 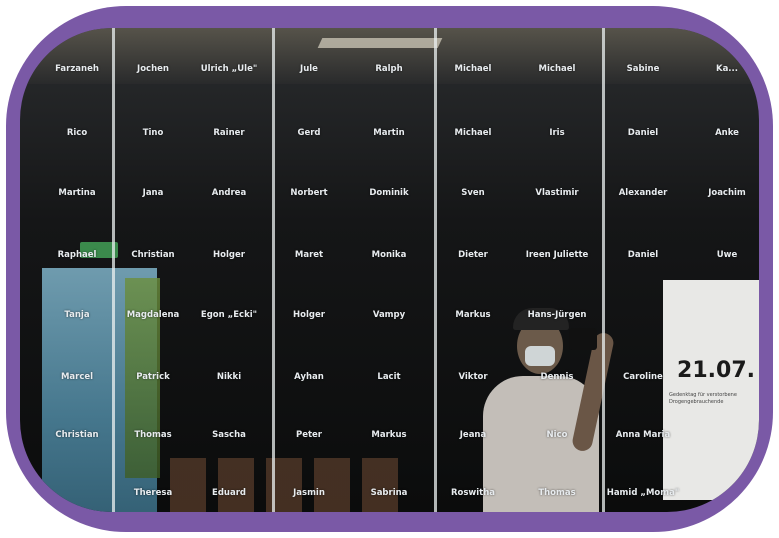 I want to click on memorial-name: Nikki, so click(x=229, y=377).